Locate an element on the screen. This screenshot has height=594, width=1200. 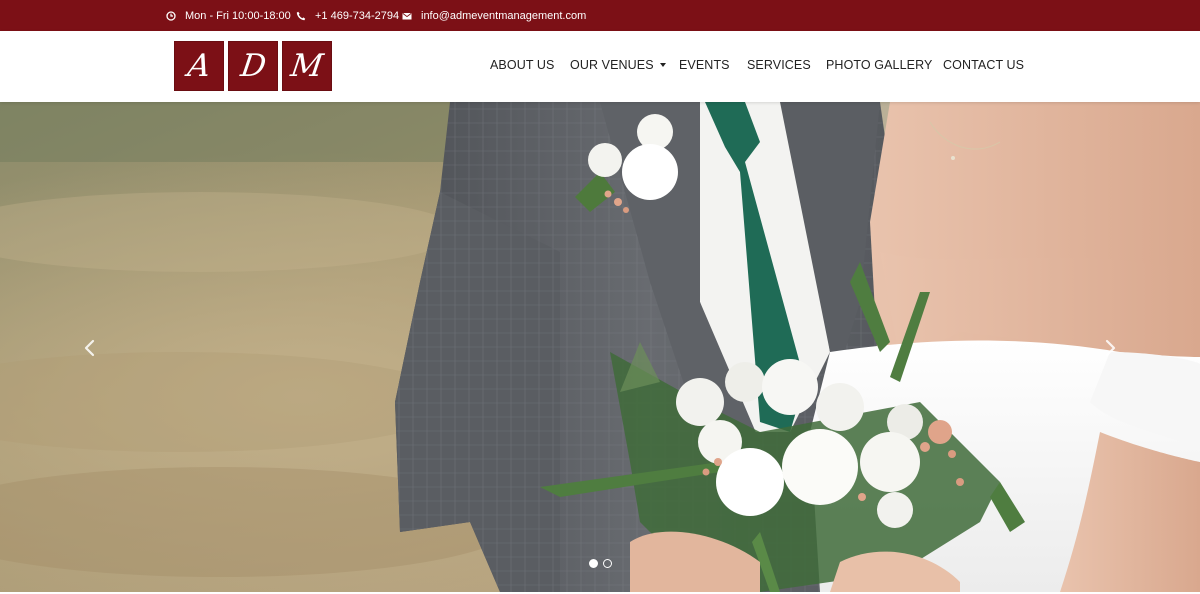
nav-our-venues: OUR VENUES is located at coordinates (618, 65).